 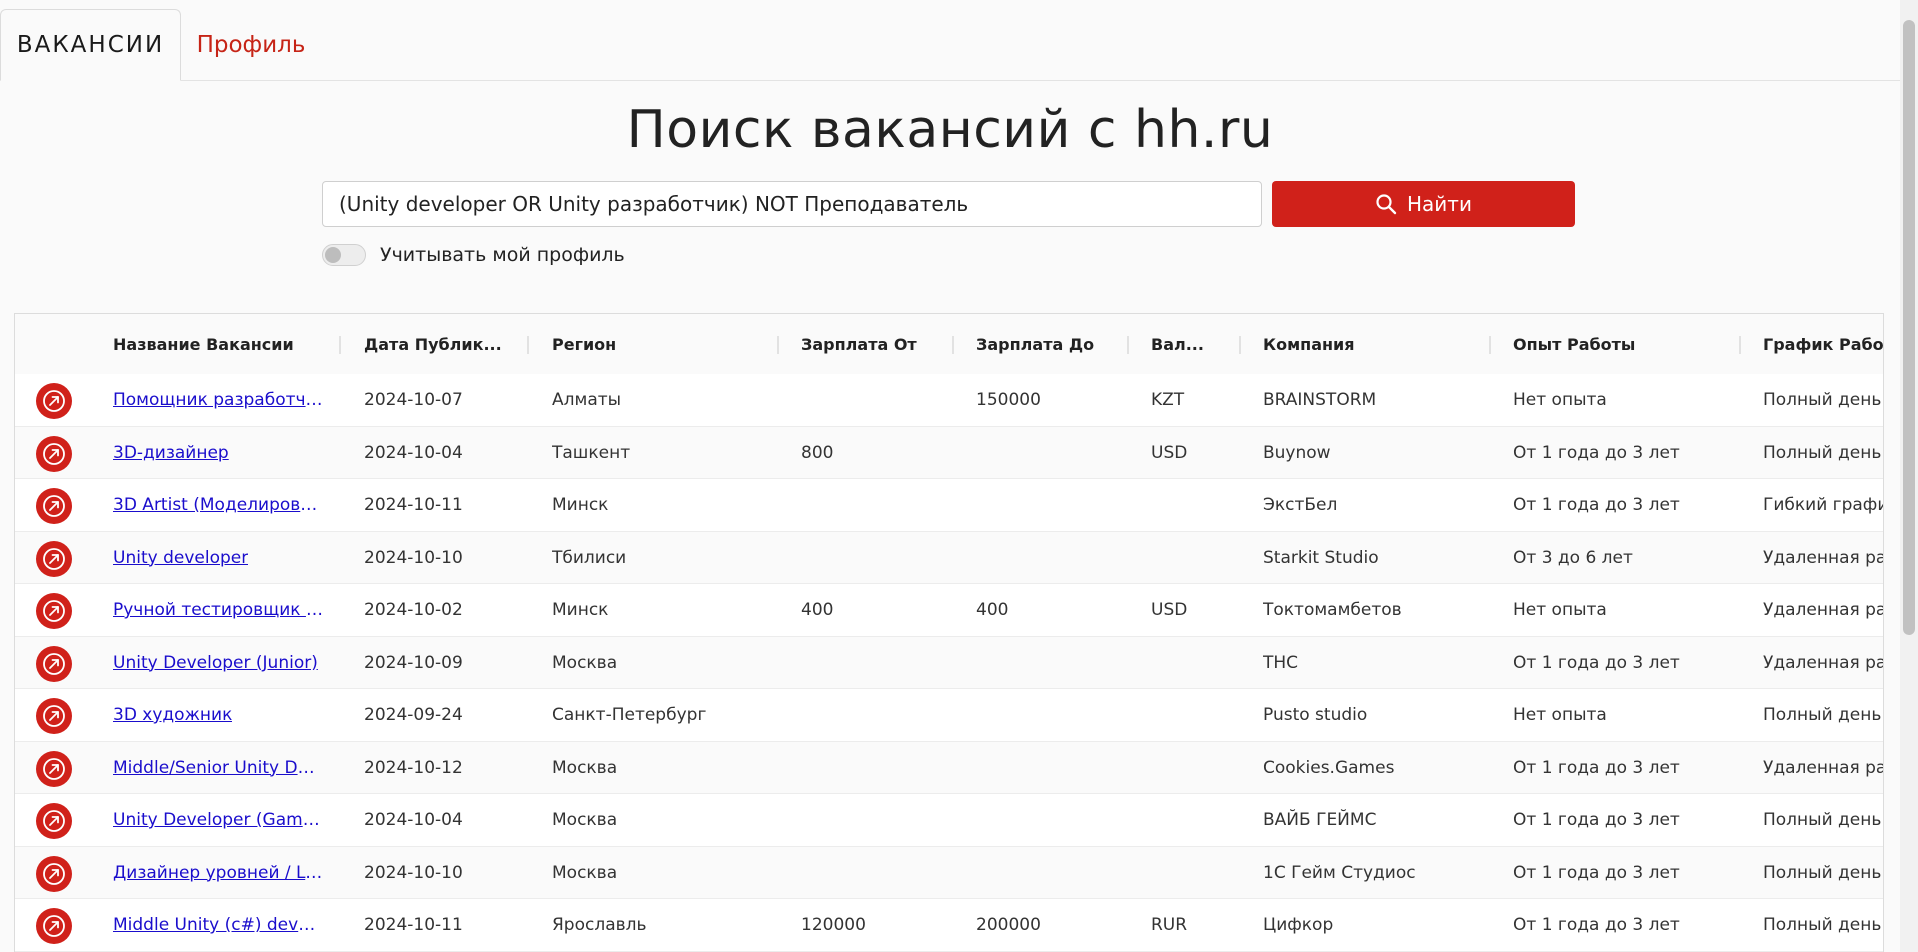 I want to click on column-header-title: Название Вакансии, so click(x=219, y=344).